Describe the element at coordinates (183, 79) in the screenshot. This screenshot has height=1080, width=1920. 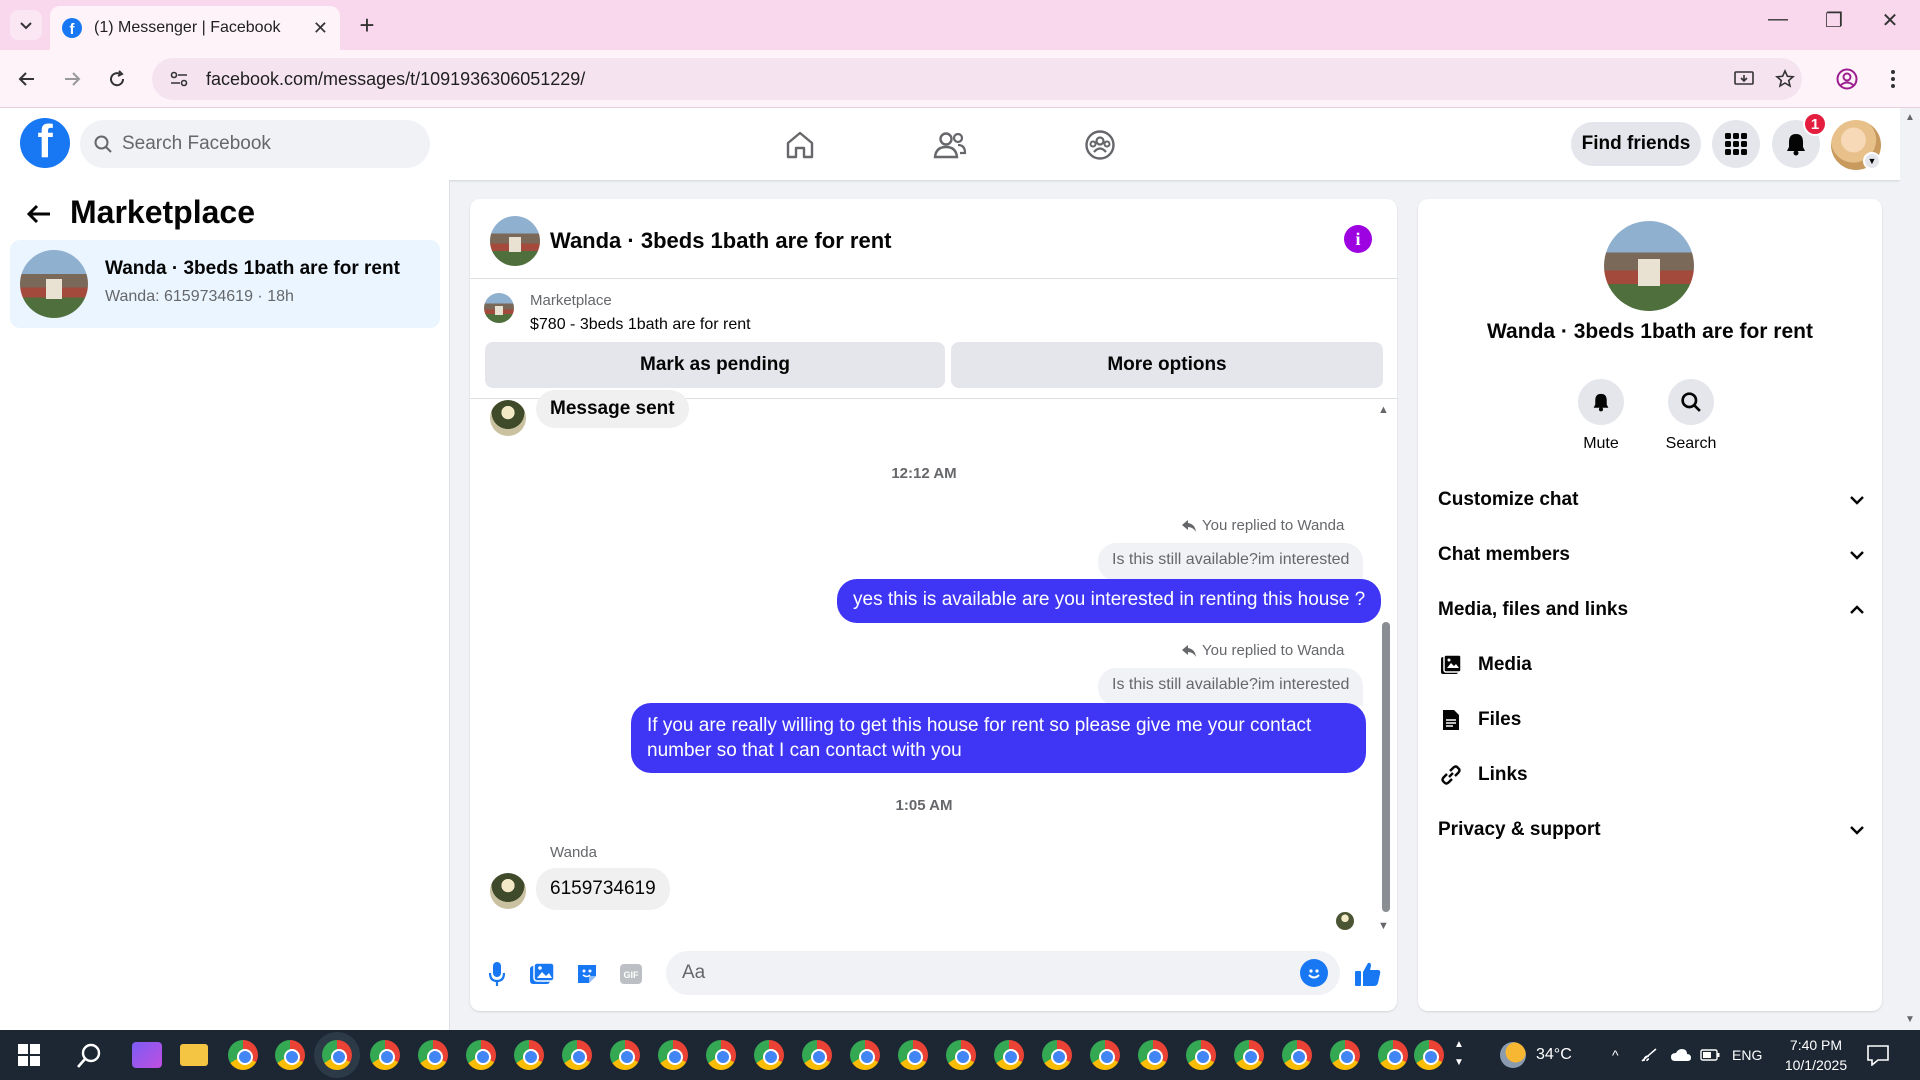
I see `site-info-icon` at that location.